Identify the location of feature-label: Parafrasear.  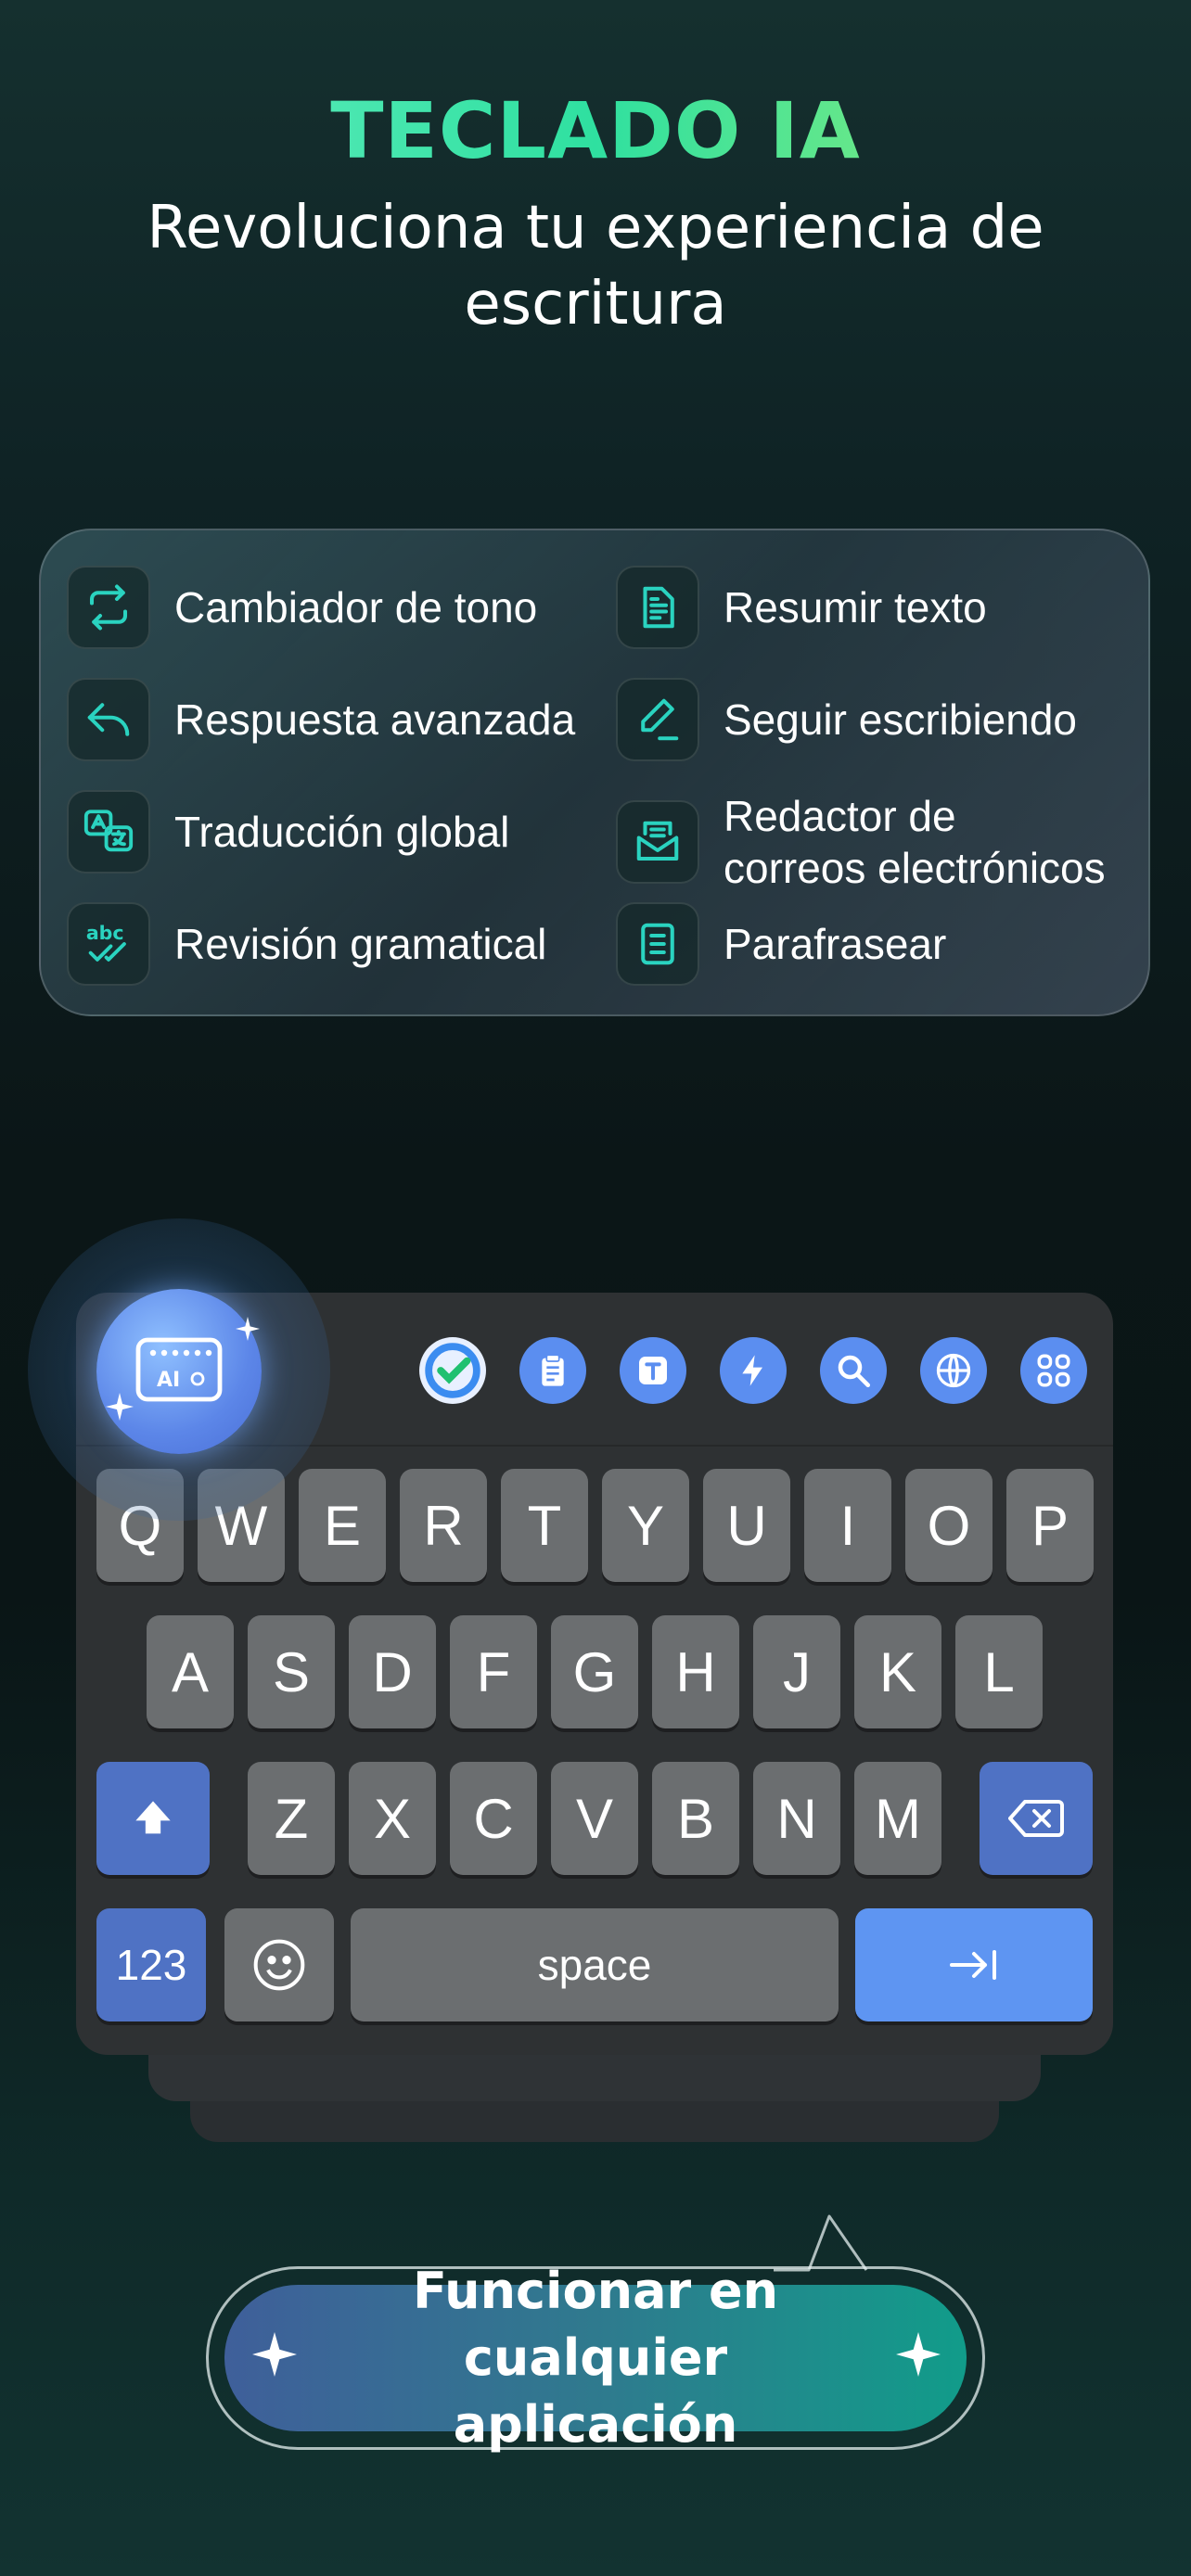
(835, 944).